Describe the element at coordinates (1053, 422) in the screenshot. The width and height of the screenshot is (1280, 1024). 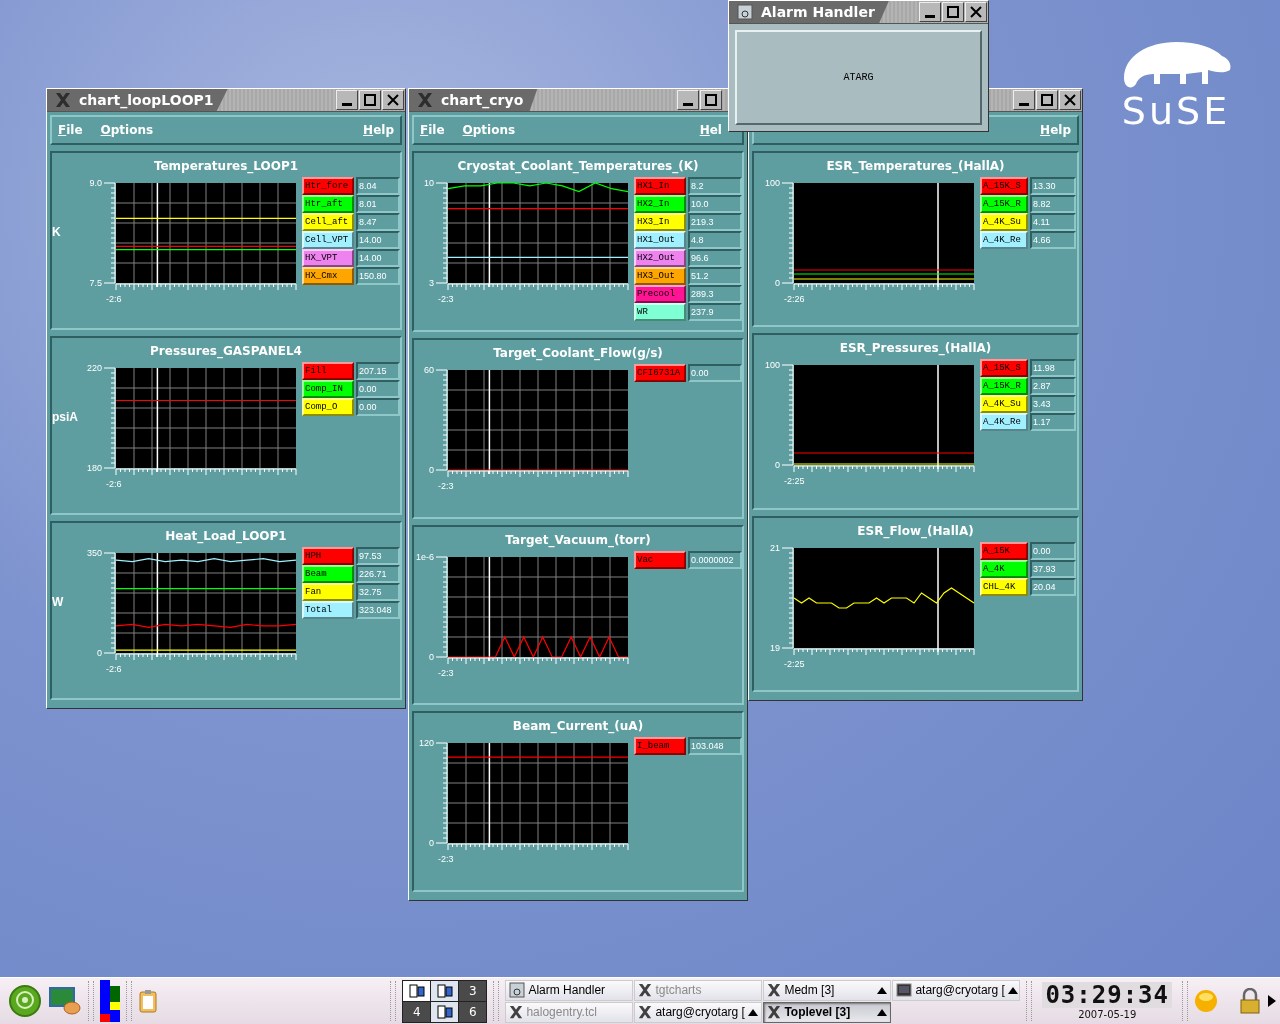
I see `channel-value: 1.17` at that location.